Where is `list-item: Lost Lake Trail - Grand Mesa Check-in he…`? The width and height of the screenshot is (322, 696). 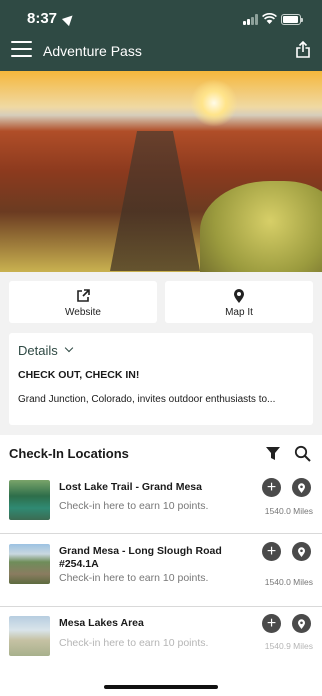
list-item: Lost Lake Trail - Grand Mesa Check-in he… is located at coordinates (161, 502).